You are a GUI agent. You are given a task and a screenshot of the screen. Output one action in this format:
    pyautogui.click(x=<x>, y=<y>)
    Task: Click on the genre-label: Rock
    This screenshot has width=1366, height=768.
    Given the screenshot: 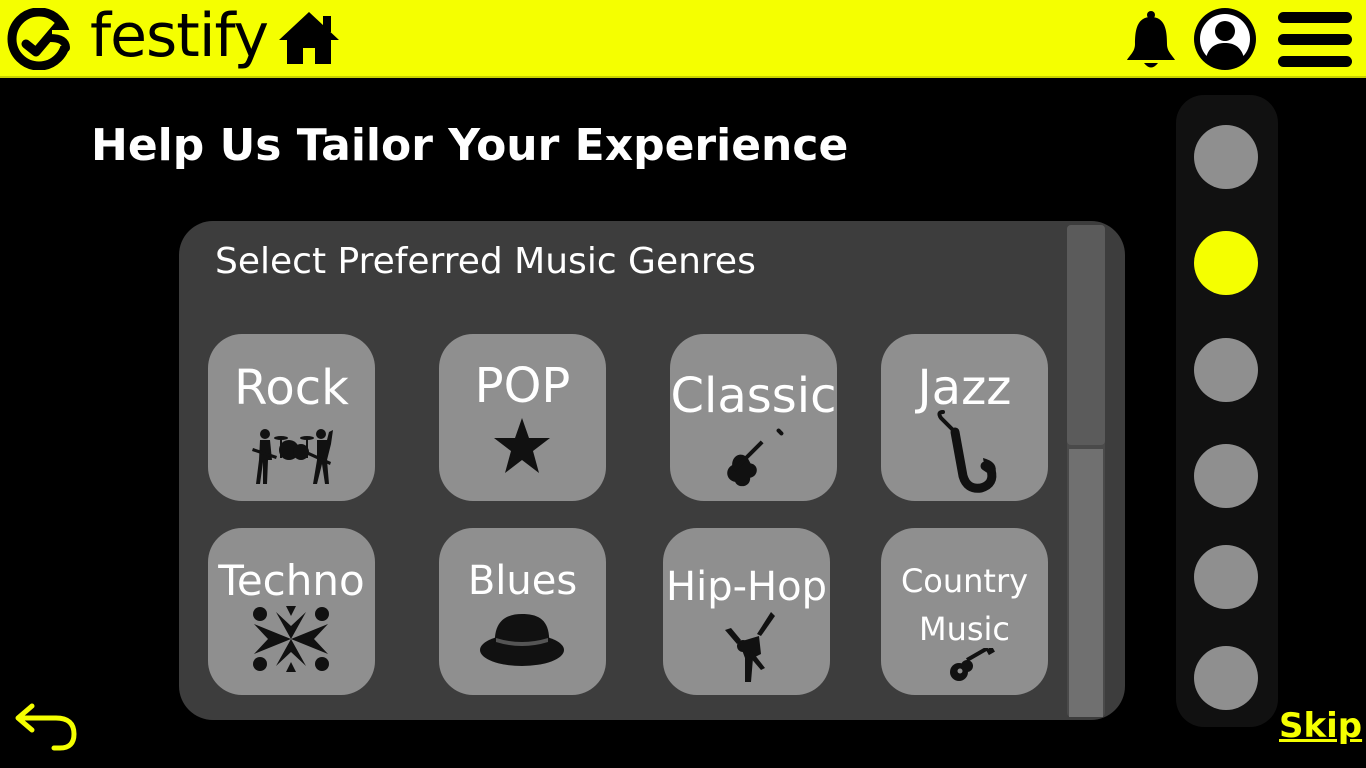 What is the action you would take?
    pyautogui.click(x=291, y=388)
    